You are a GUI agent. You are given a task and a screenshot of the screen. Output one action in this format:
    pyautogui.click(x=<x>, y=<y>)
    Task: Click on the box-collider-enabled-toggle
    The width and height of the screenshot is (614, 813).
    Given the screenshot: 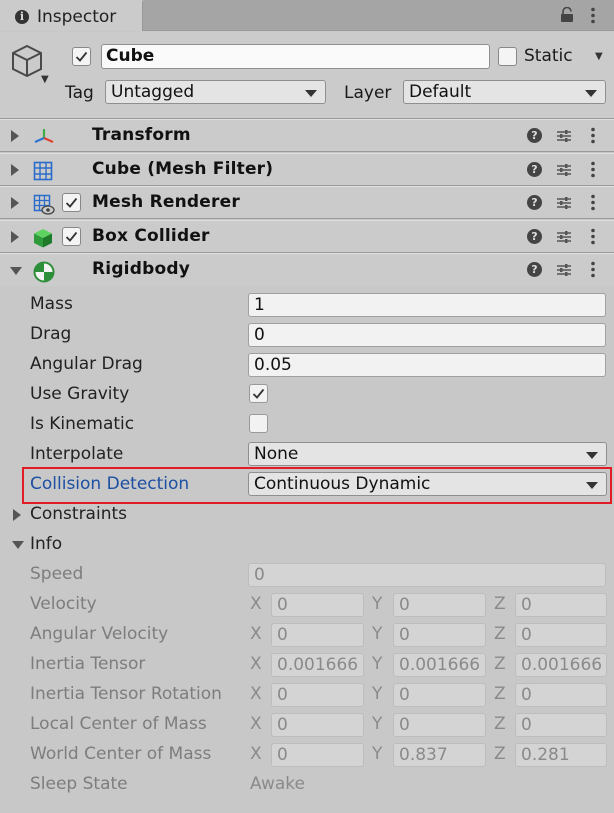 What is the action you would take?
    pyautogui.click(x=71, y=236)
    